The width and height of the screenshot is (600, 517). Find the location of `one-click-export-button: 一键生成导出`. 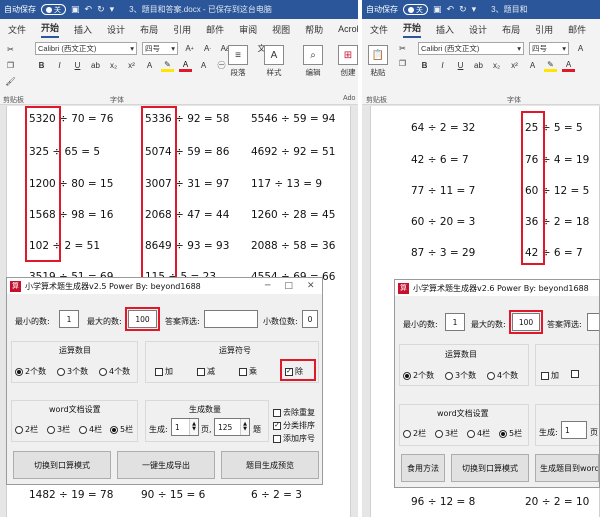

one-click-export-button: 一键生成导出 is located at coordinates (166, 465).